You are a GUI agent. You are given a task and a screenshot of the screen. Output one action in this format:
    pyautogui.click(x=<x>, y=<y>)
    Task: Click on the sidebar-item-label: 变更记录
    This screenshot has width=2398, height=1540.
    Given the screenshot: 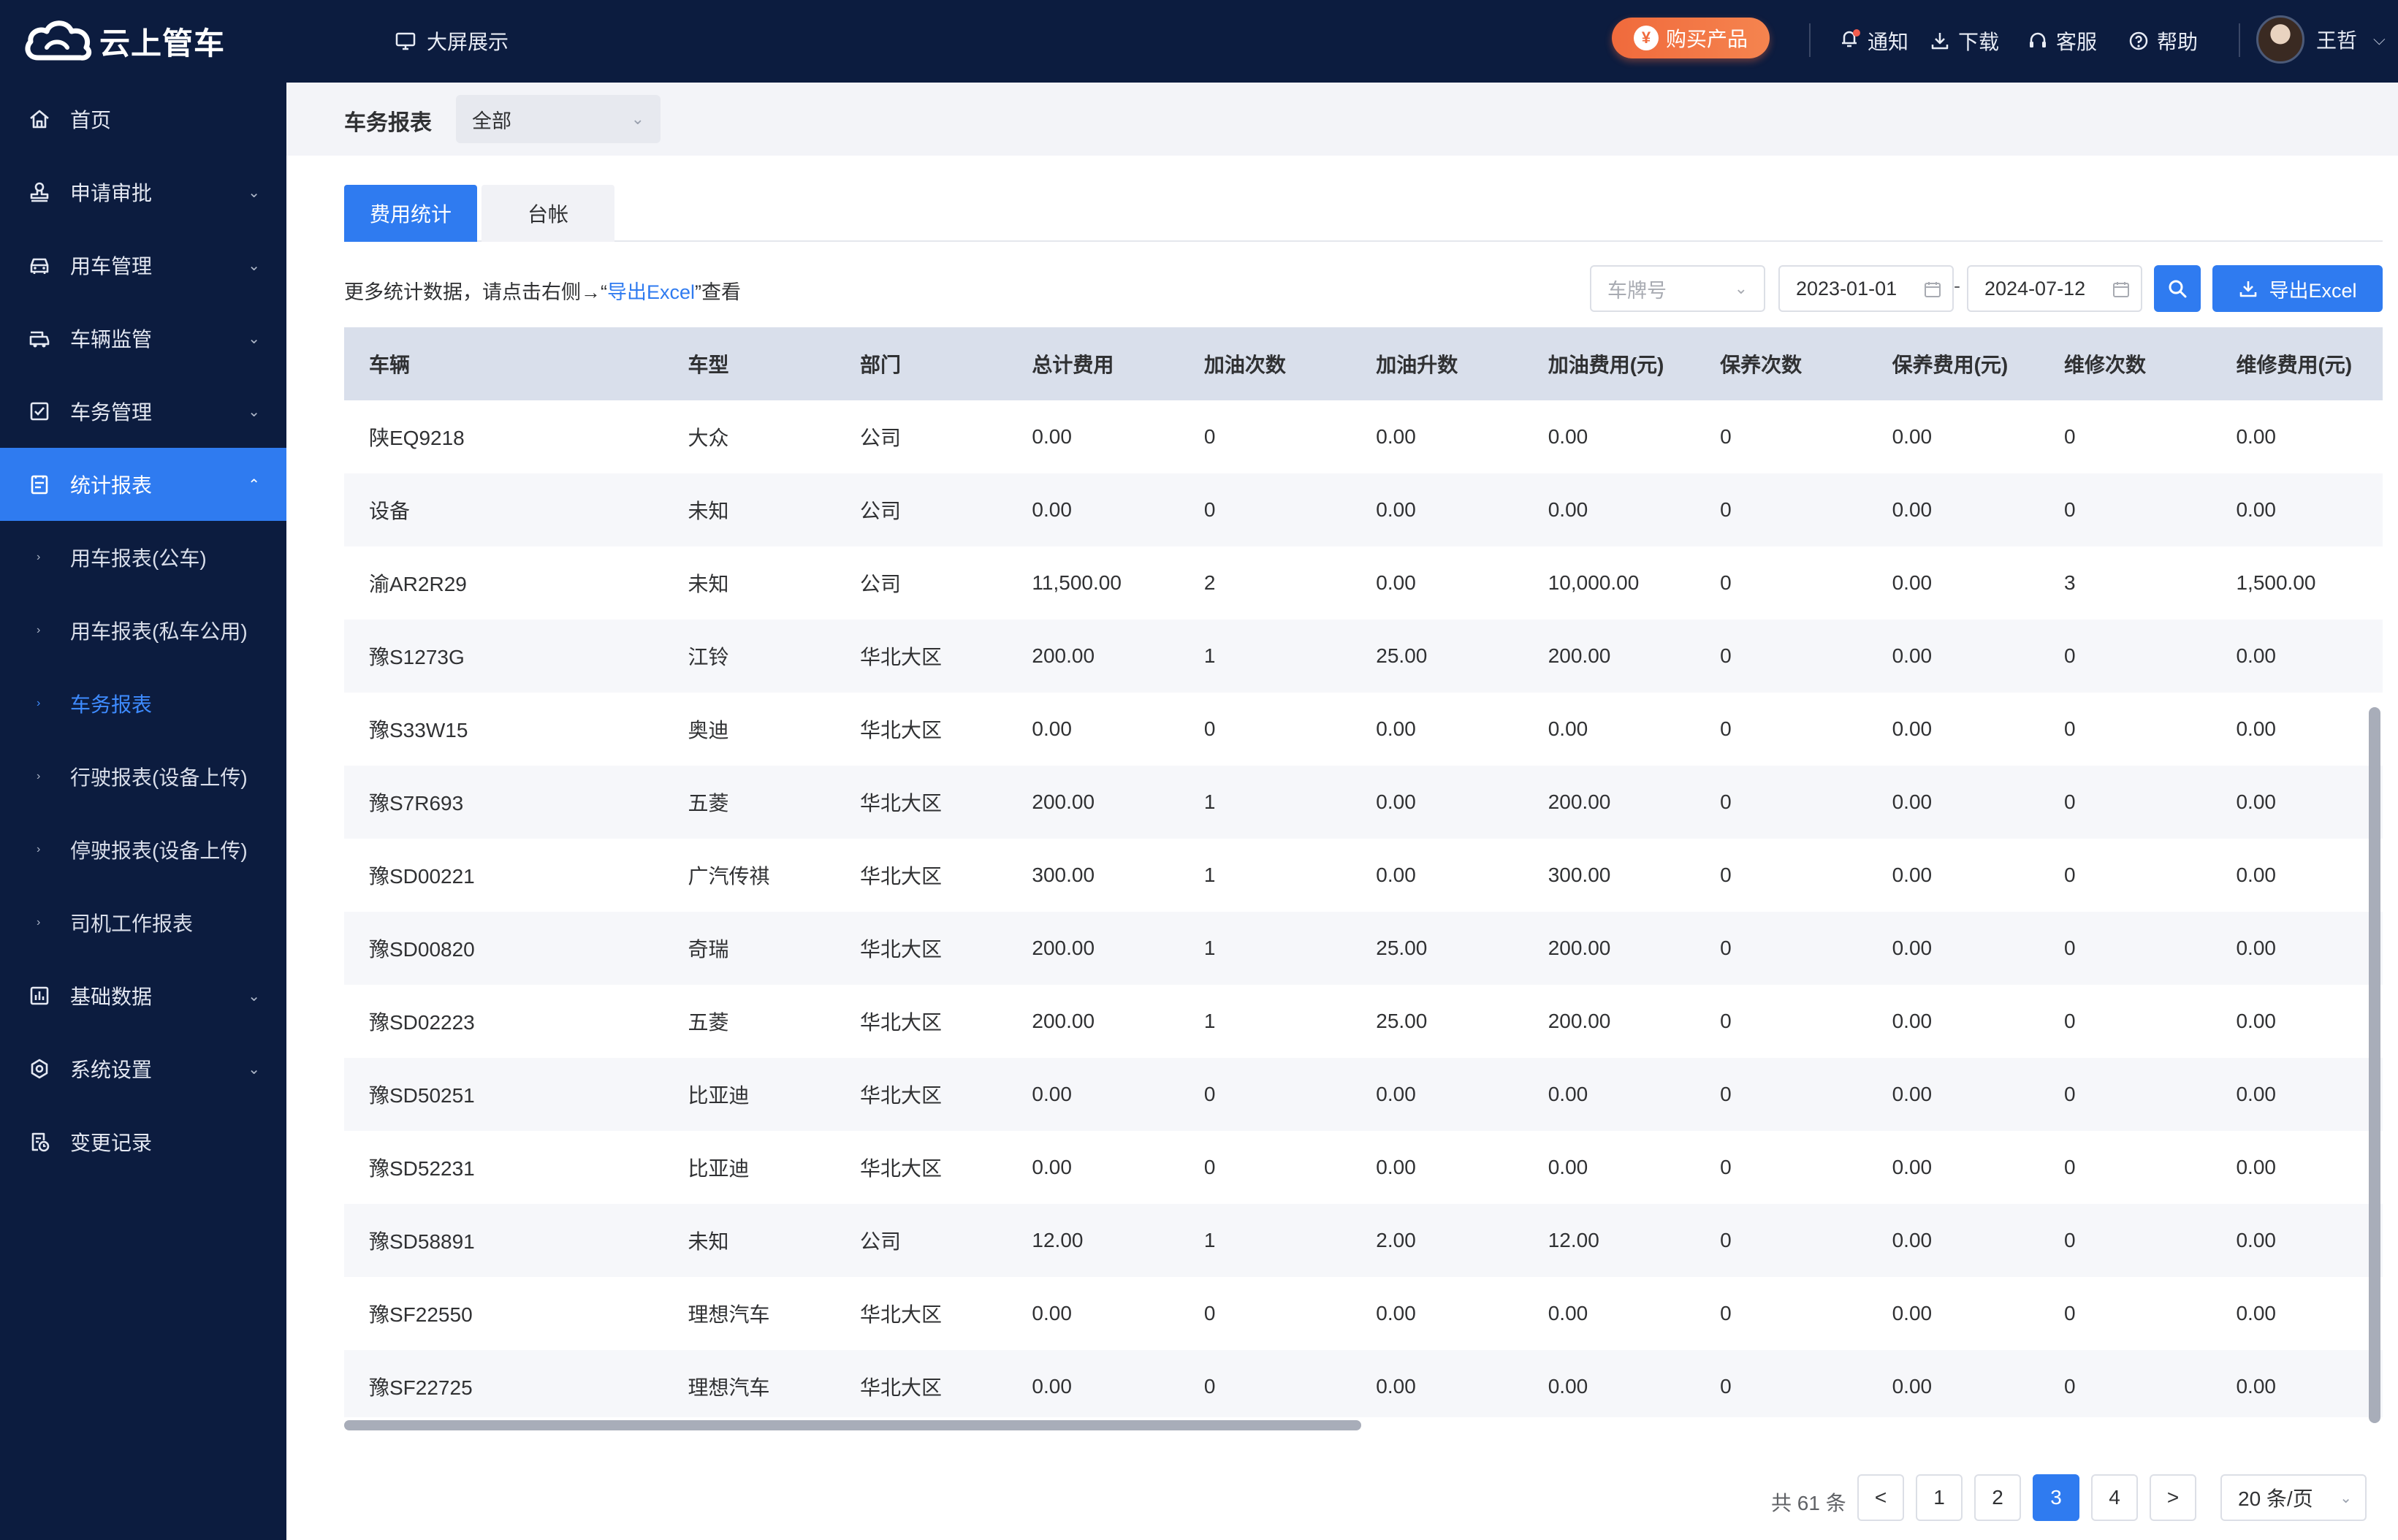 What is the action you would take?
    pyautogui.click(x=111, y=1143)
    